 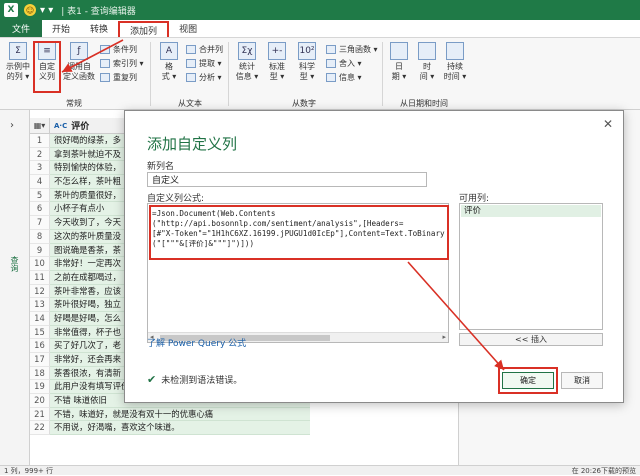 I want to click on text-type-icon: A·C, so click(x=60, y=126).